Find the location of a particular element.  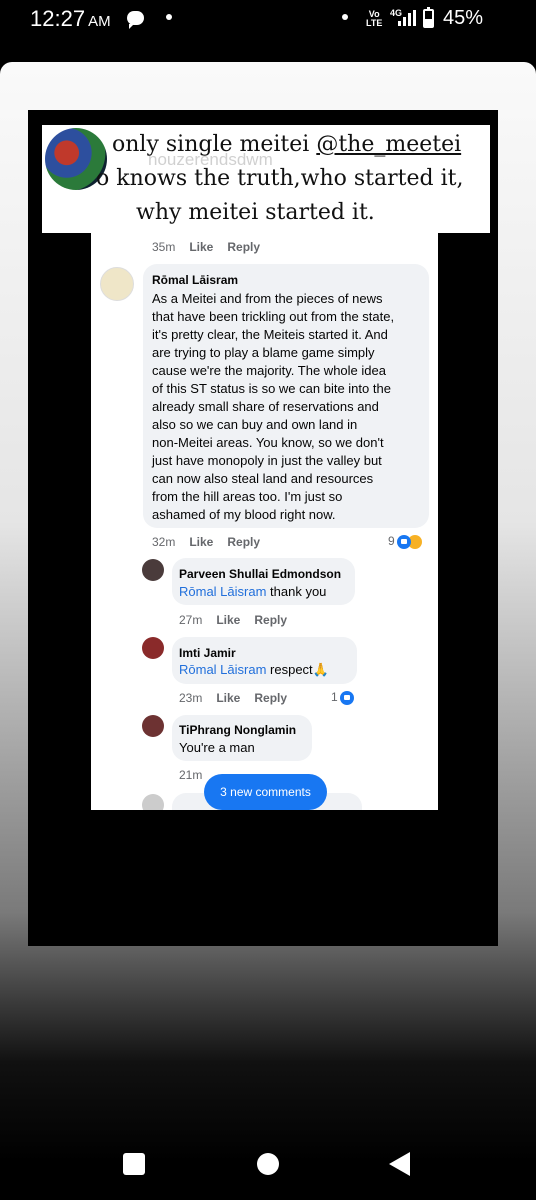

comment-meta: 35m Like Reply is located at coordinates (206, 247).